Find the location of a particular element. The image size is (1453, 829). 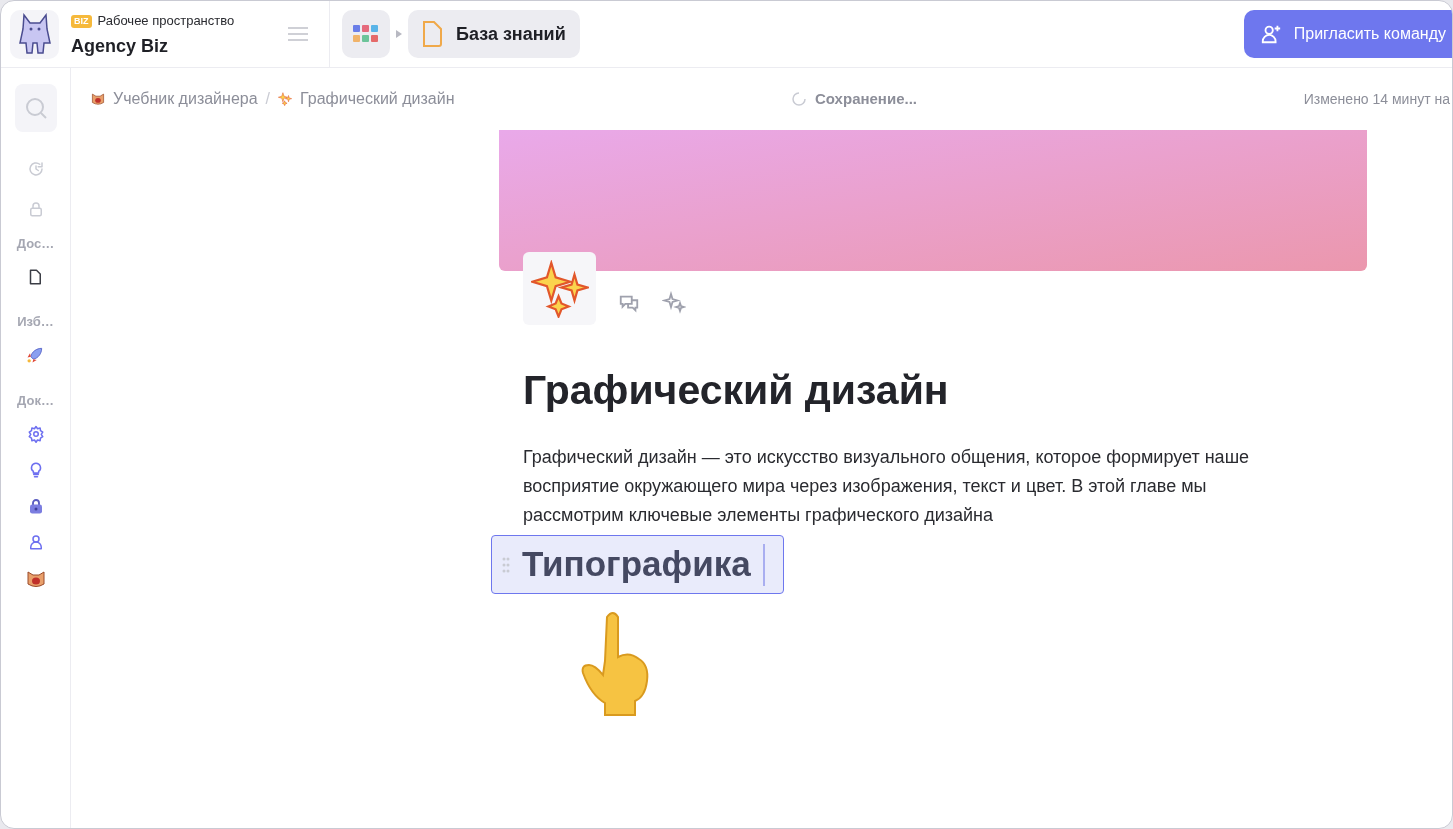

sparkle-icon is located at coordinates (674, 302).